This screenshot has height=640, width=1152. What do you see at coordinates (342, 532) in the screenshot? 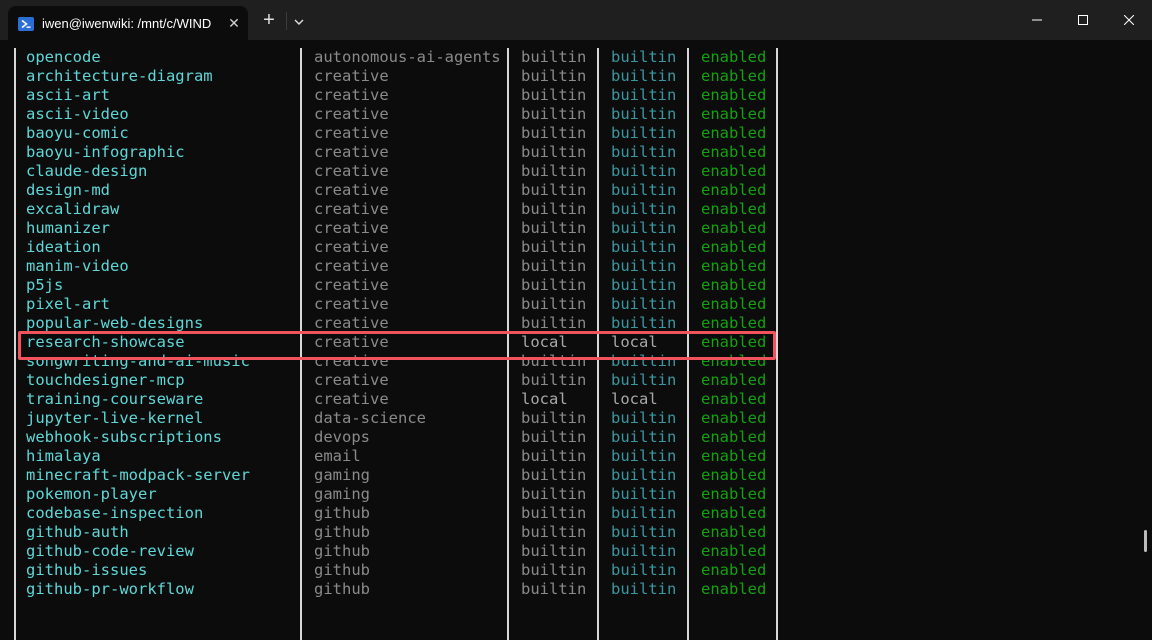
I see `skill-category: github` at bounding box center [342, 532].